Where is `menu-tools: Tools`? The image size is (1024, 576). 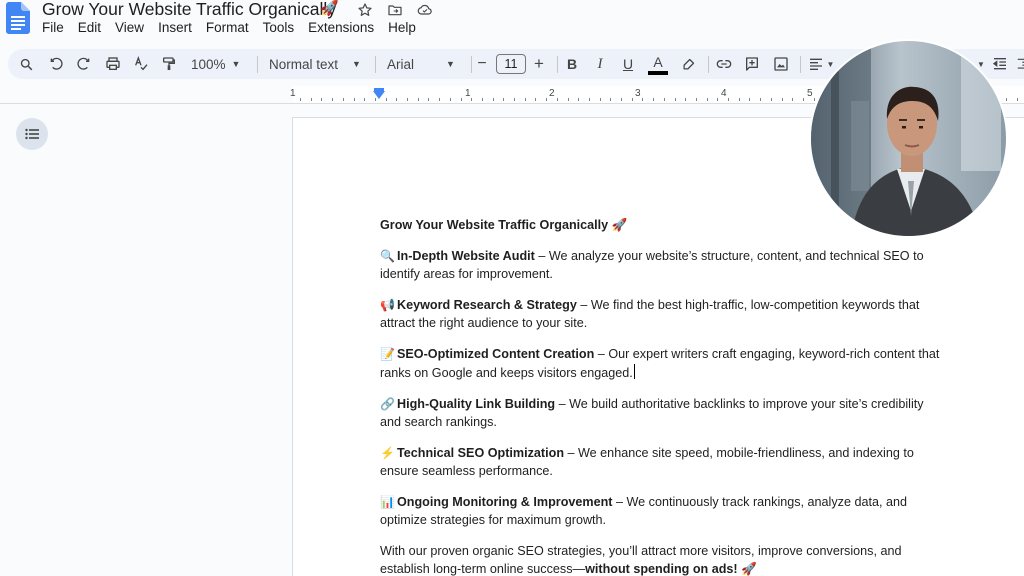
menu-tools: Tools is located at coordinates (282, 27).